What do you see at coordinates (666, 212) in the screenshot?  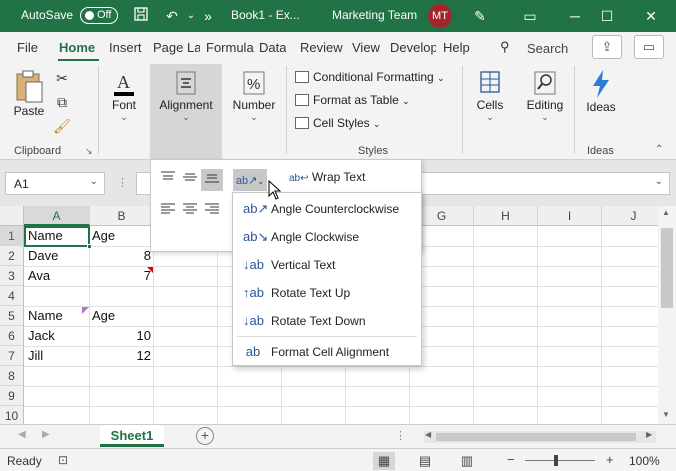 I see `scroll-up-icon: ▲` at bounding box center [666, 212].